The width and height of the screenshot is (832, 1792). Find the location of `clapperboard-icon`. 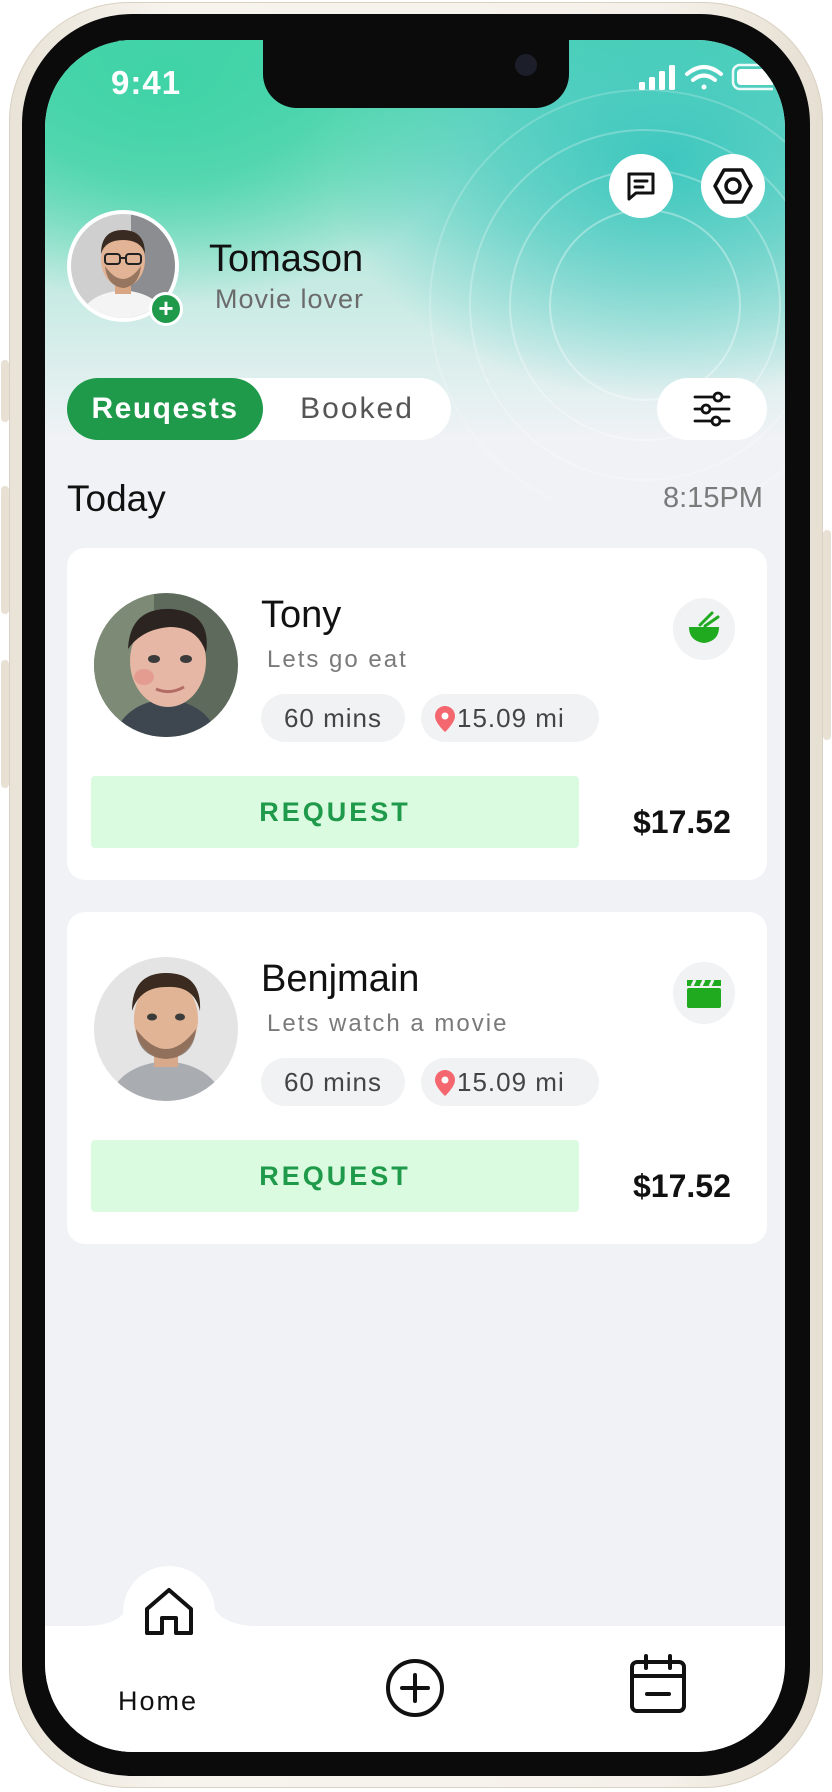

clapperboard-icon is located at coordinates (704, 993).